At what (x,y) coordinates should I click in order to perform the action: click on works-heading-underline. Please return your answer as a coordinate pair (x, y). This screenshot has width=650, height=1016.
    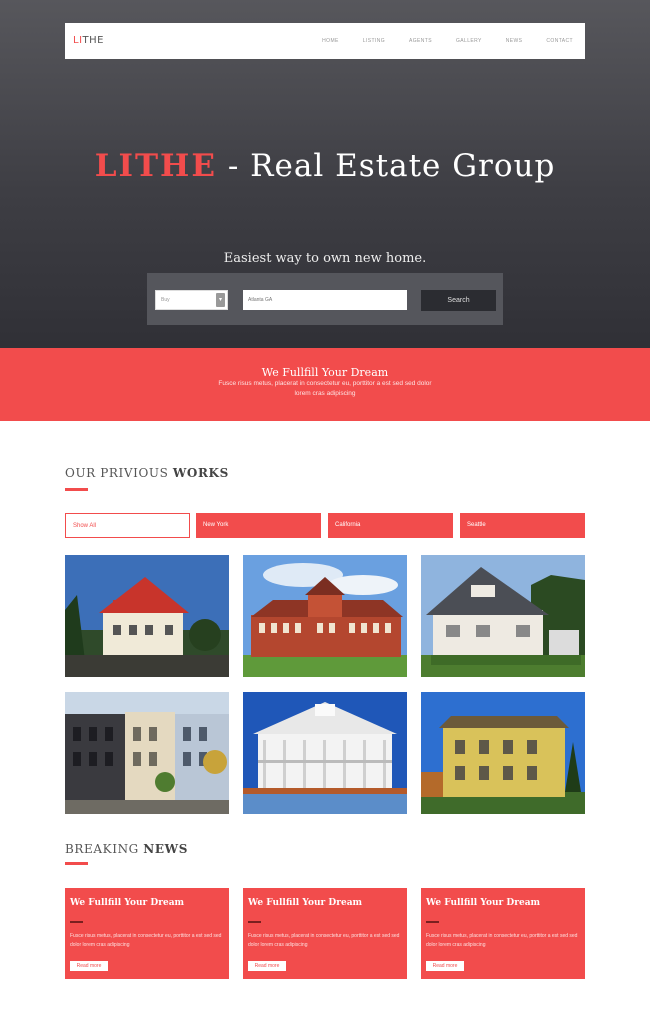
    Looking at the image, I should click on (76, 489).